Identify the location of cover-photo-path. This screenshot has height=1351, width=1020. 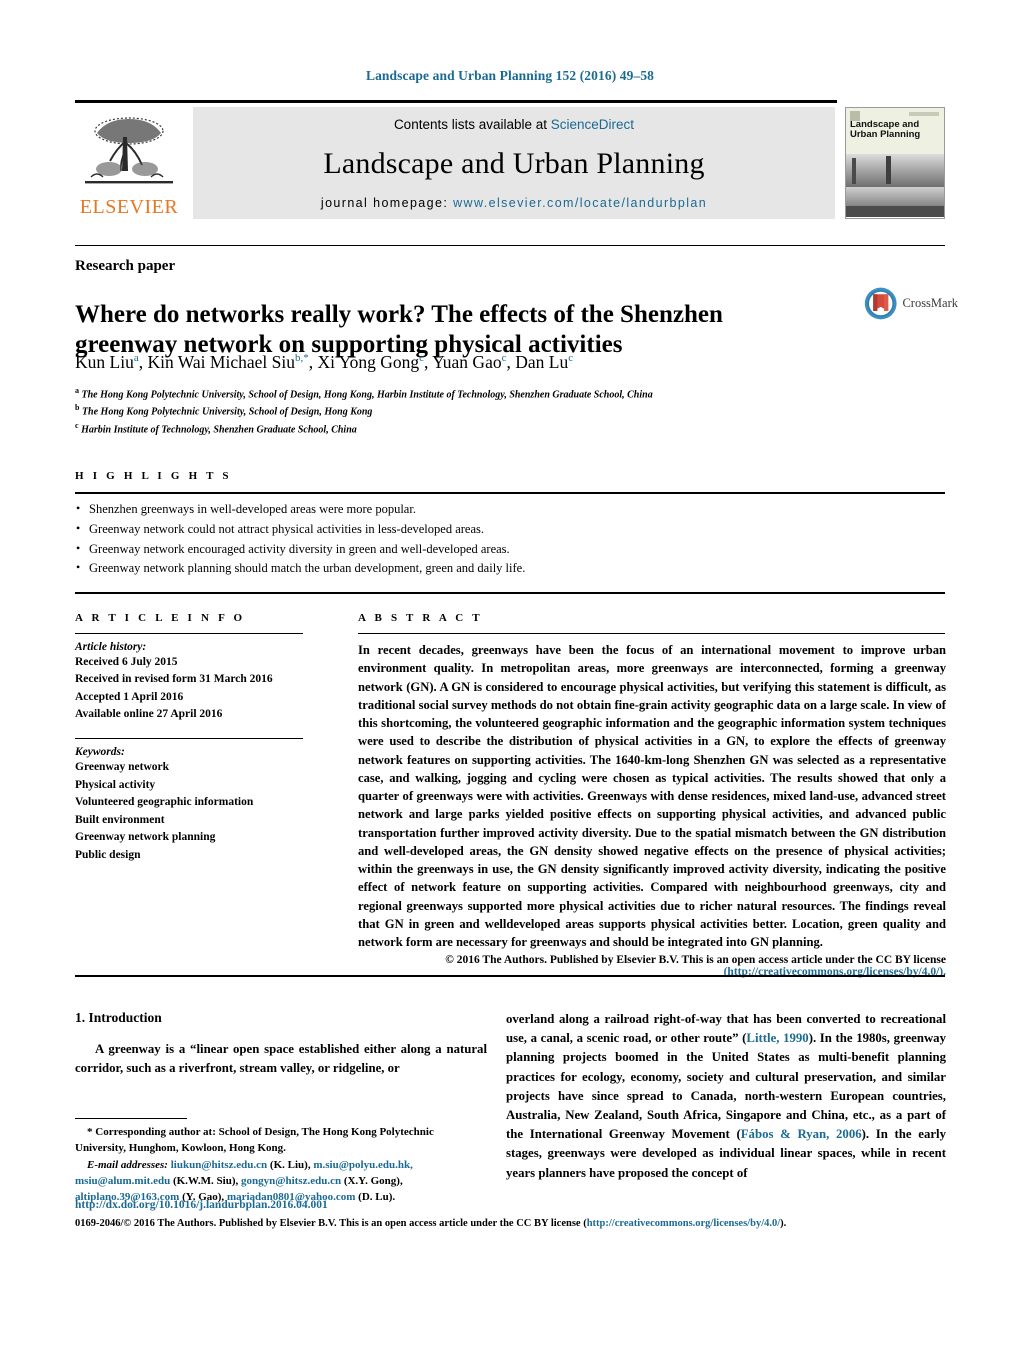
(895, 201).